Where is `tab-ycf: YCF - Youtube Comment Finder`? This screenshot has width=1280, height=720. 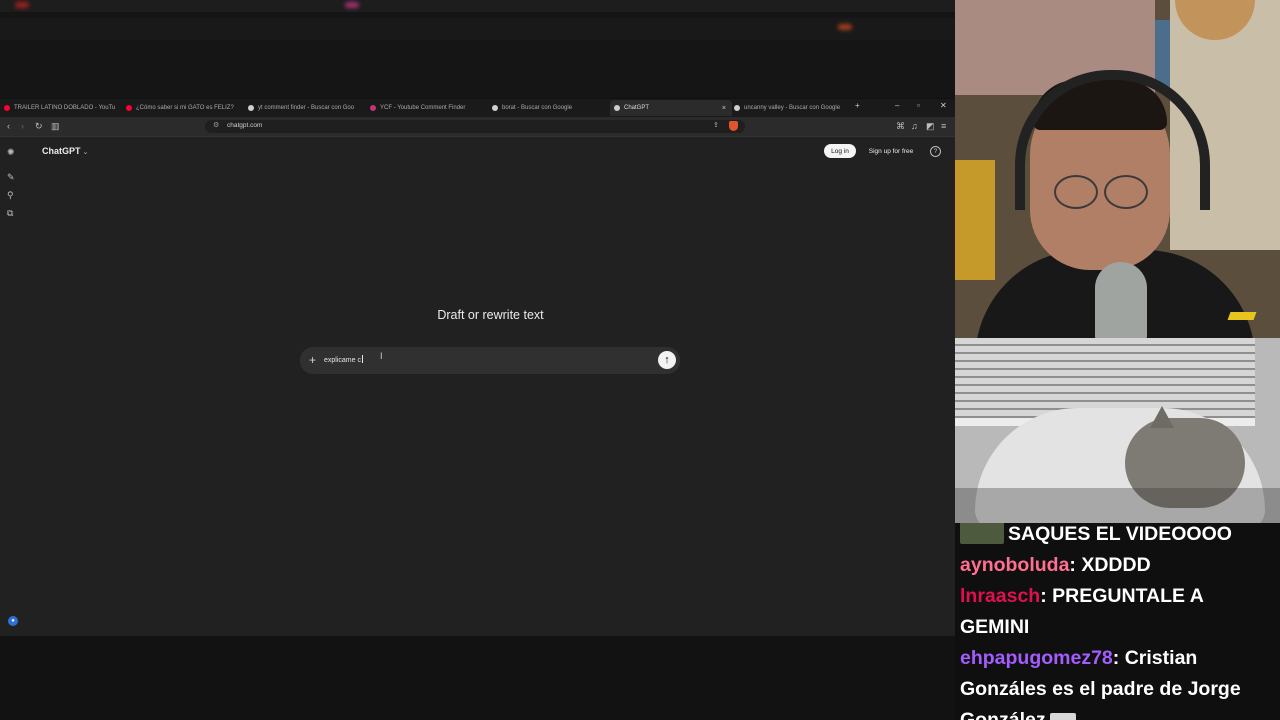
tab-ycf: YCF - Youtube Comment Finder is located at coordinates (426, 108).